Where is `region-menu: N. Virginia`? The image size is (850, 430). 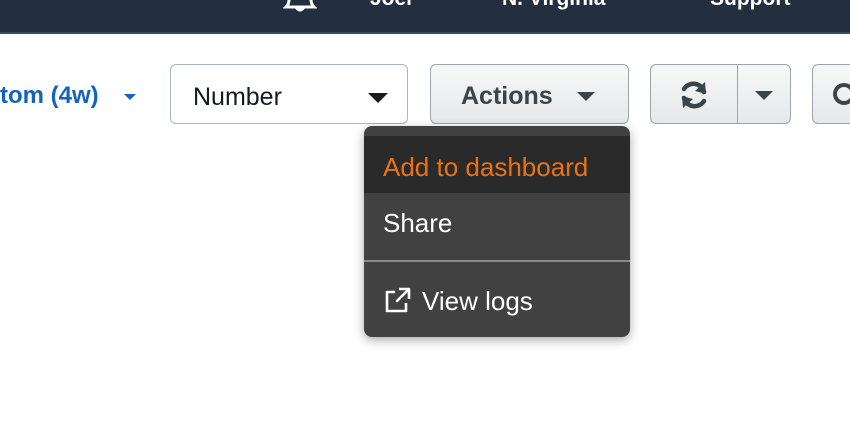 region-menu: N. Virginia is located at coordinates (553, 5).